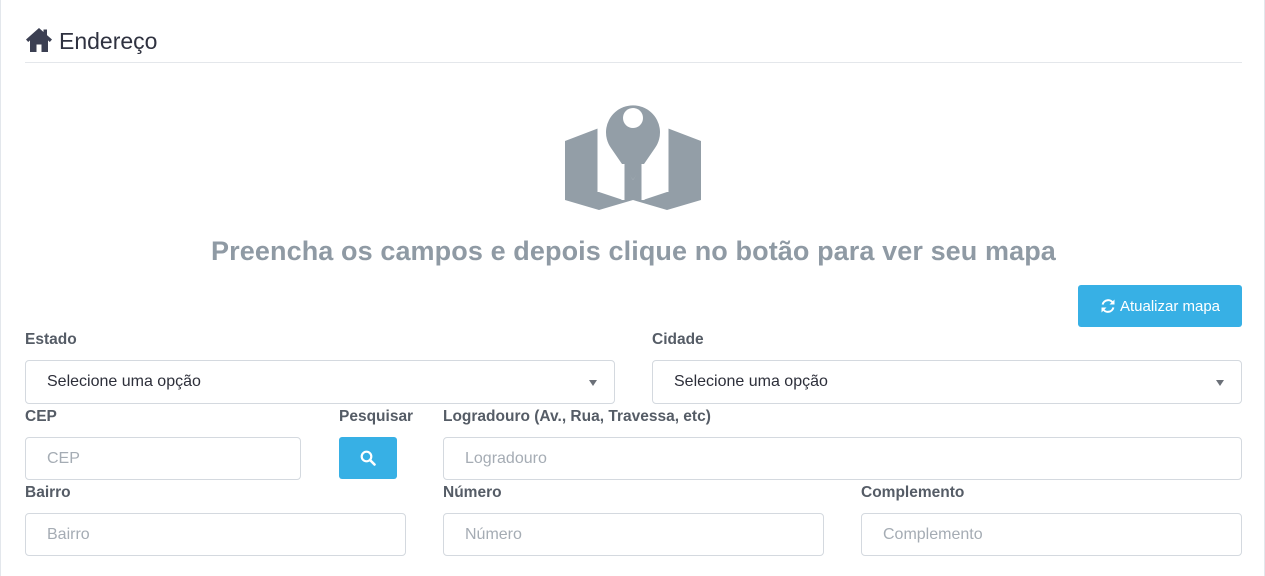 This screenshot has height=576, width=1265. What do you see at coordinates (913, 492) in the screenshot?
I see `complemento-label: Complemento` at bounding box center [913, 492].